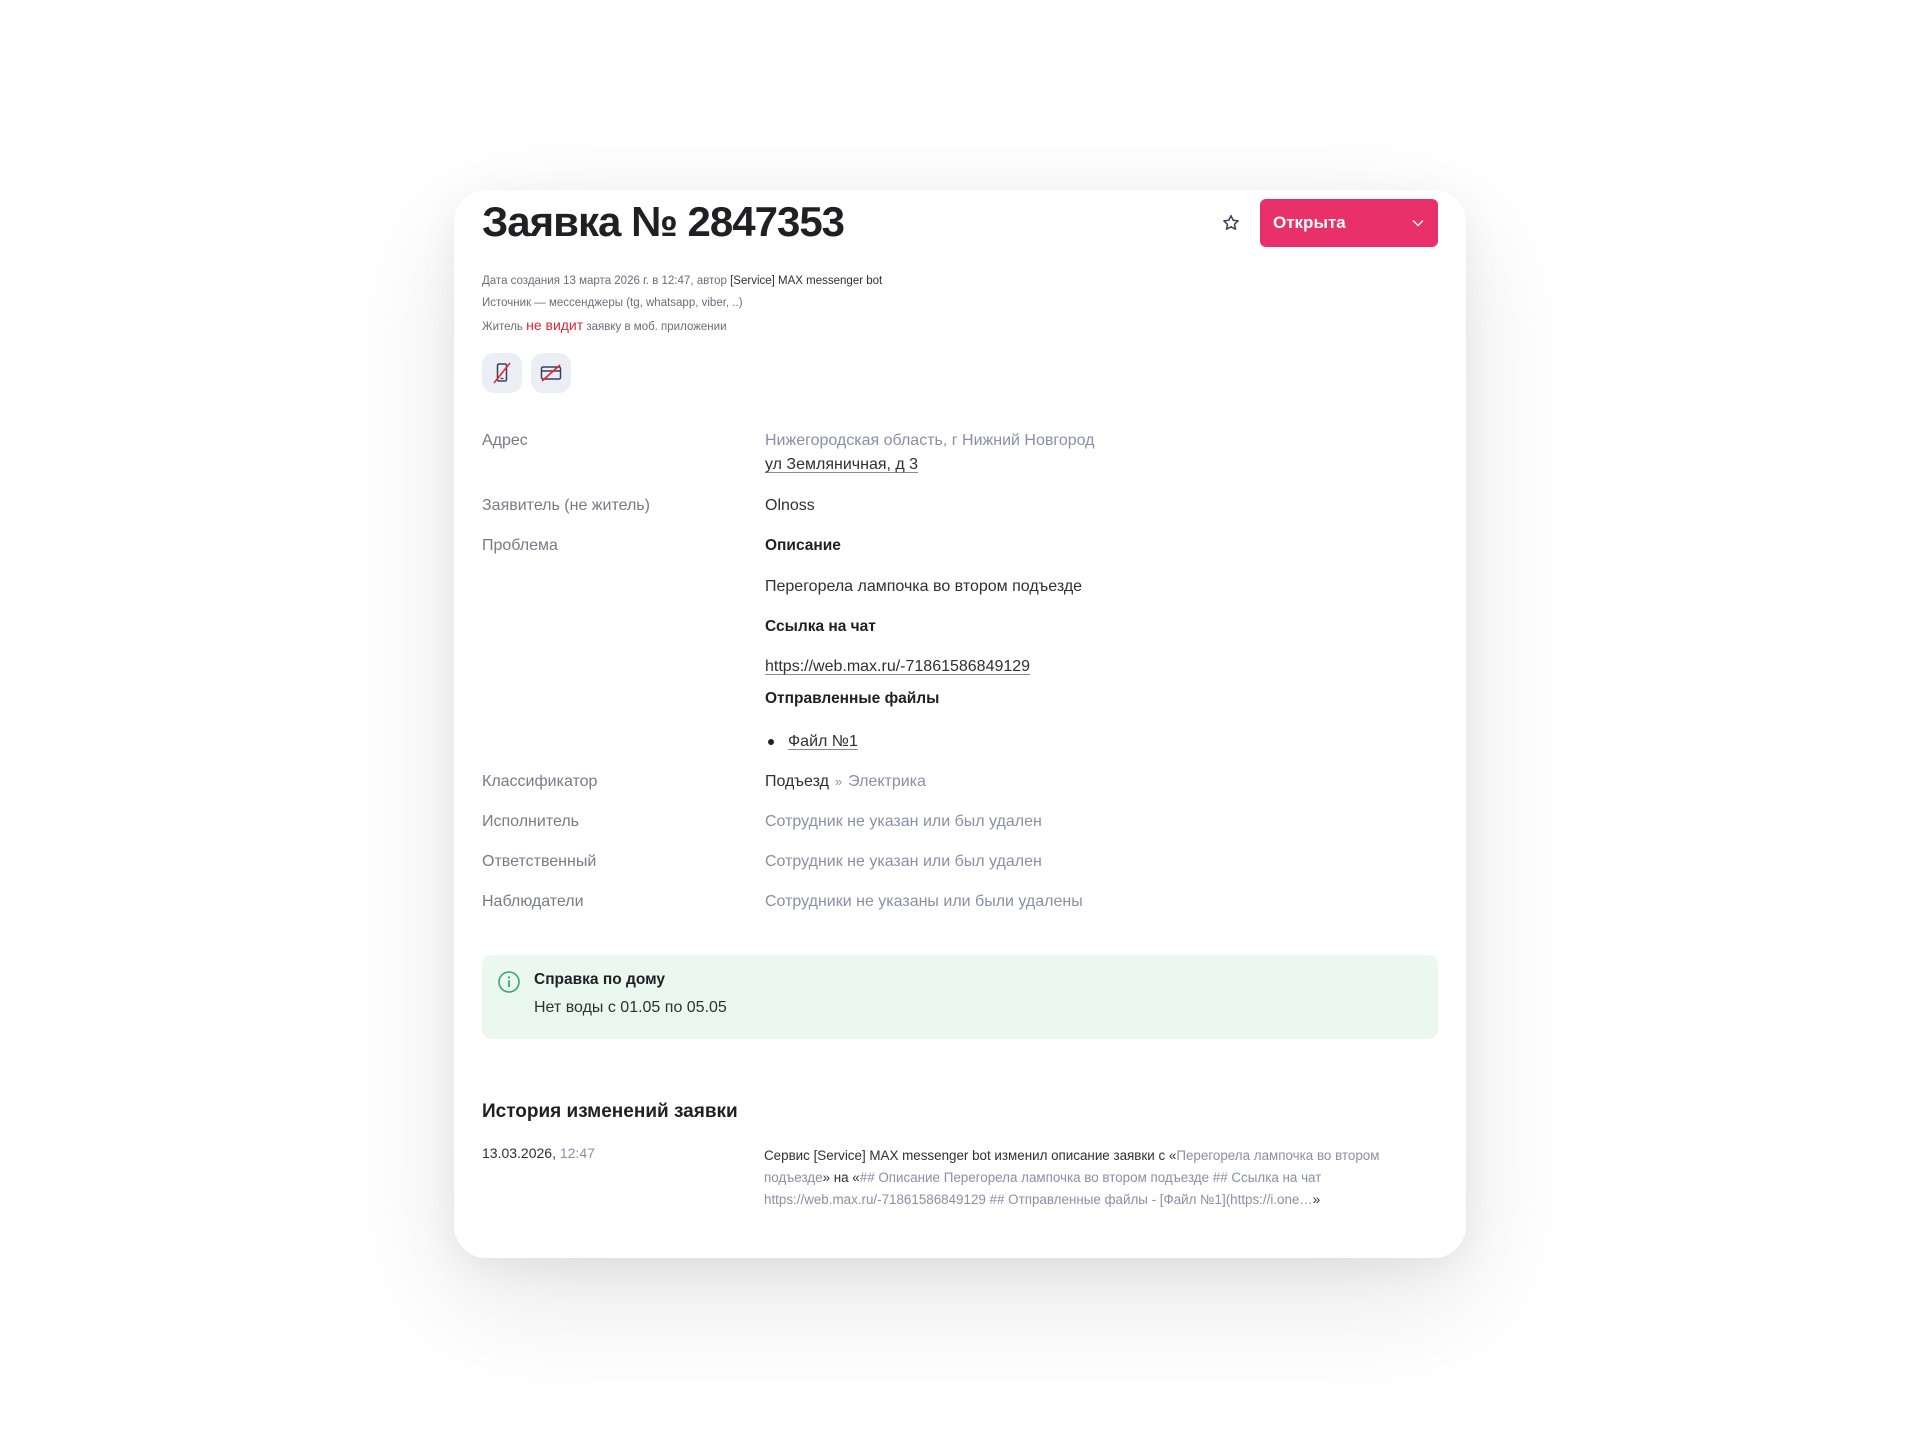  Describe the element at coordinates (823, 741) in the screenshot. I see `file-link: Файл №1` at that location.